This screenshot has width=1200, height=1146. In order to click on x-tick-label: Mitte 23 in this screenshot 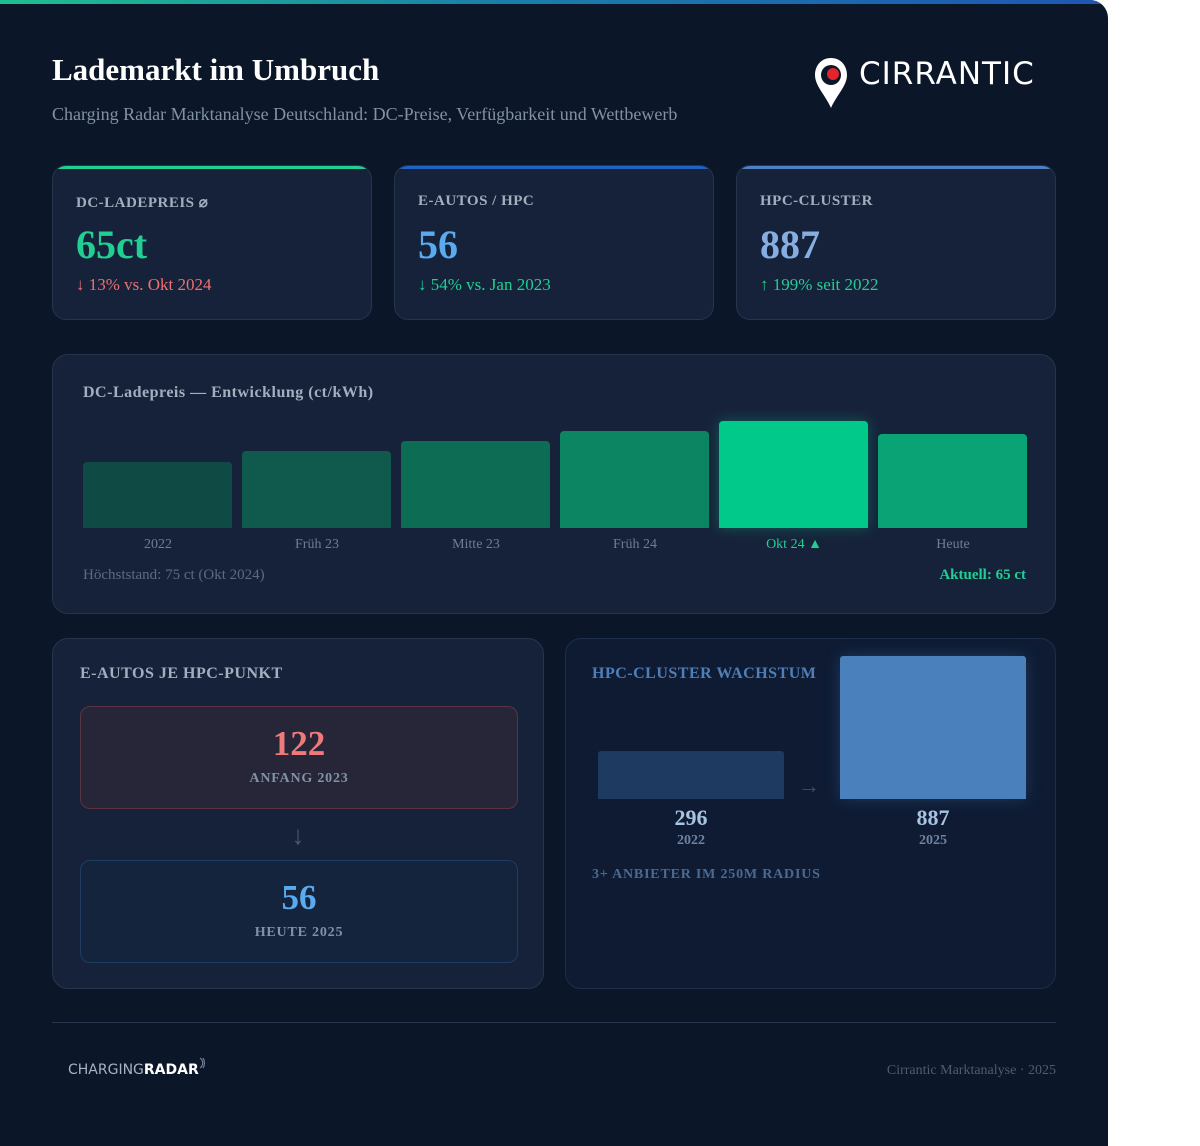, I will do `click(476, 544)`.